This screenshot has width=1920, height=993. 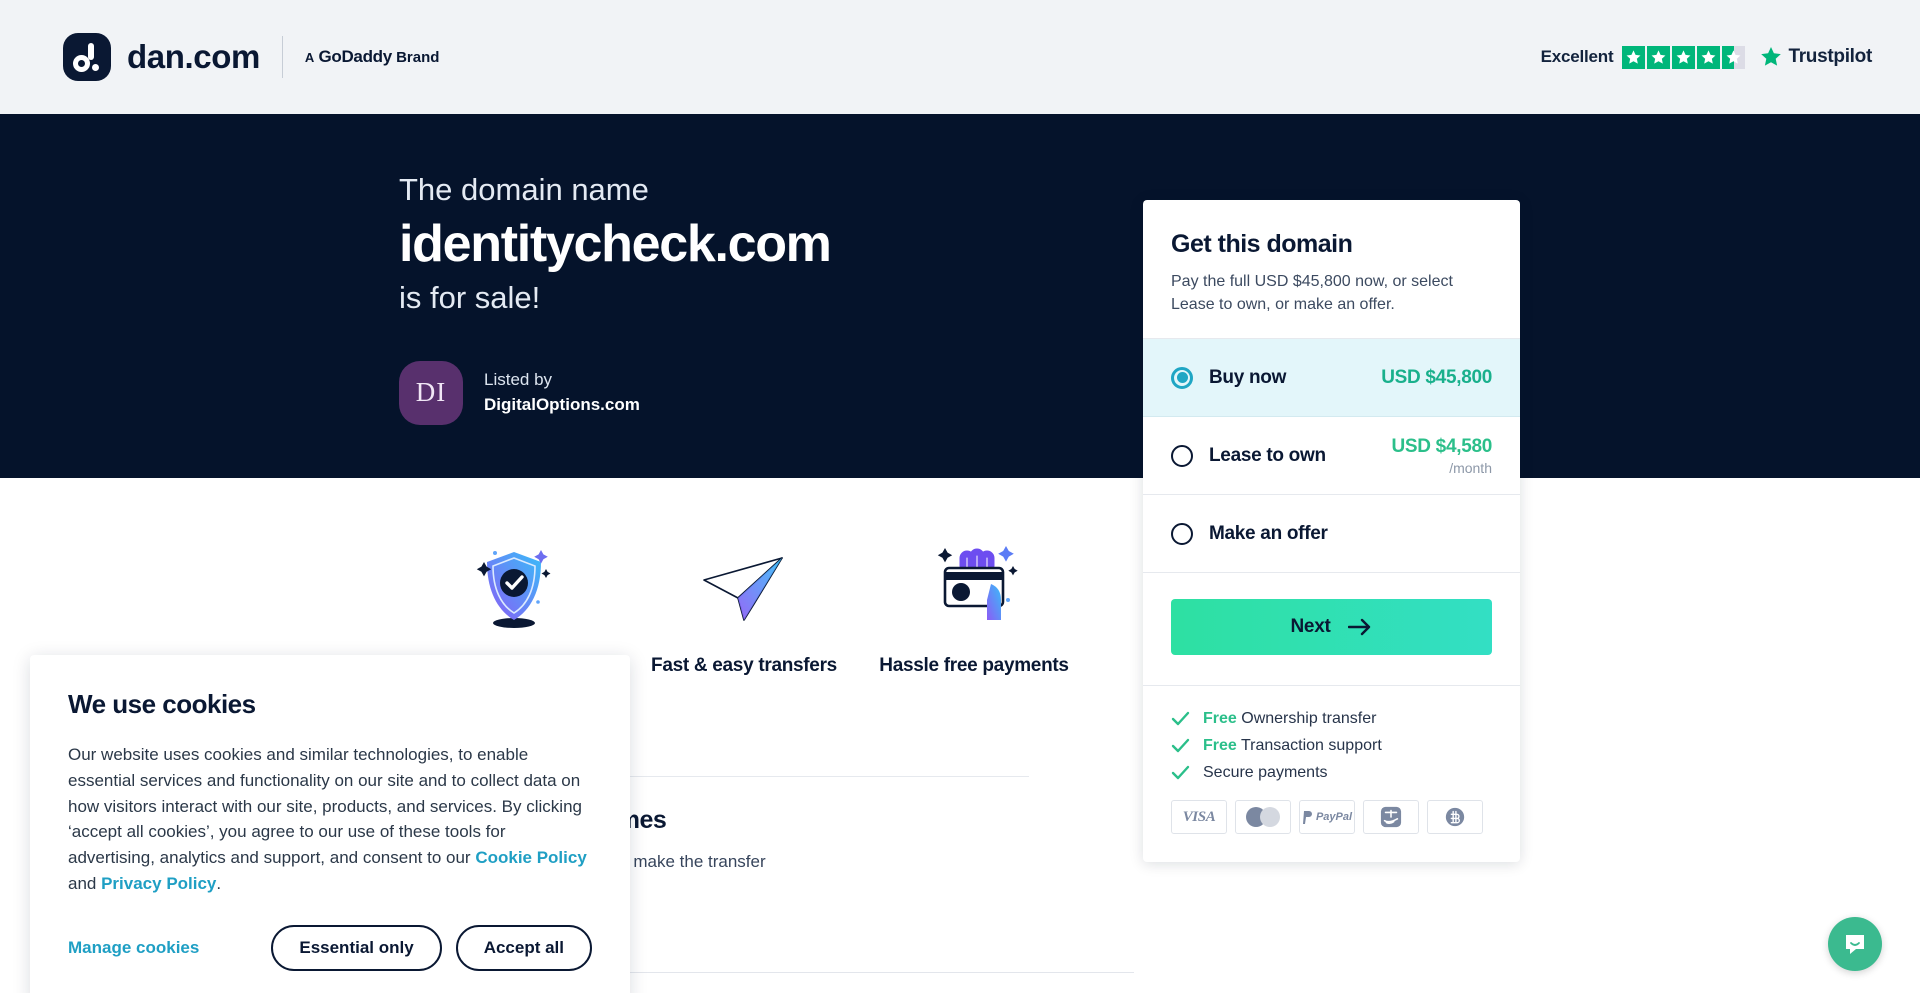 I want to click on option-label: Make an offer, so click(x=1268, y=533).